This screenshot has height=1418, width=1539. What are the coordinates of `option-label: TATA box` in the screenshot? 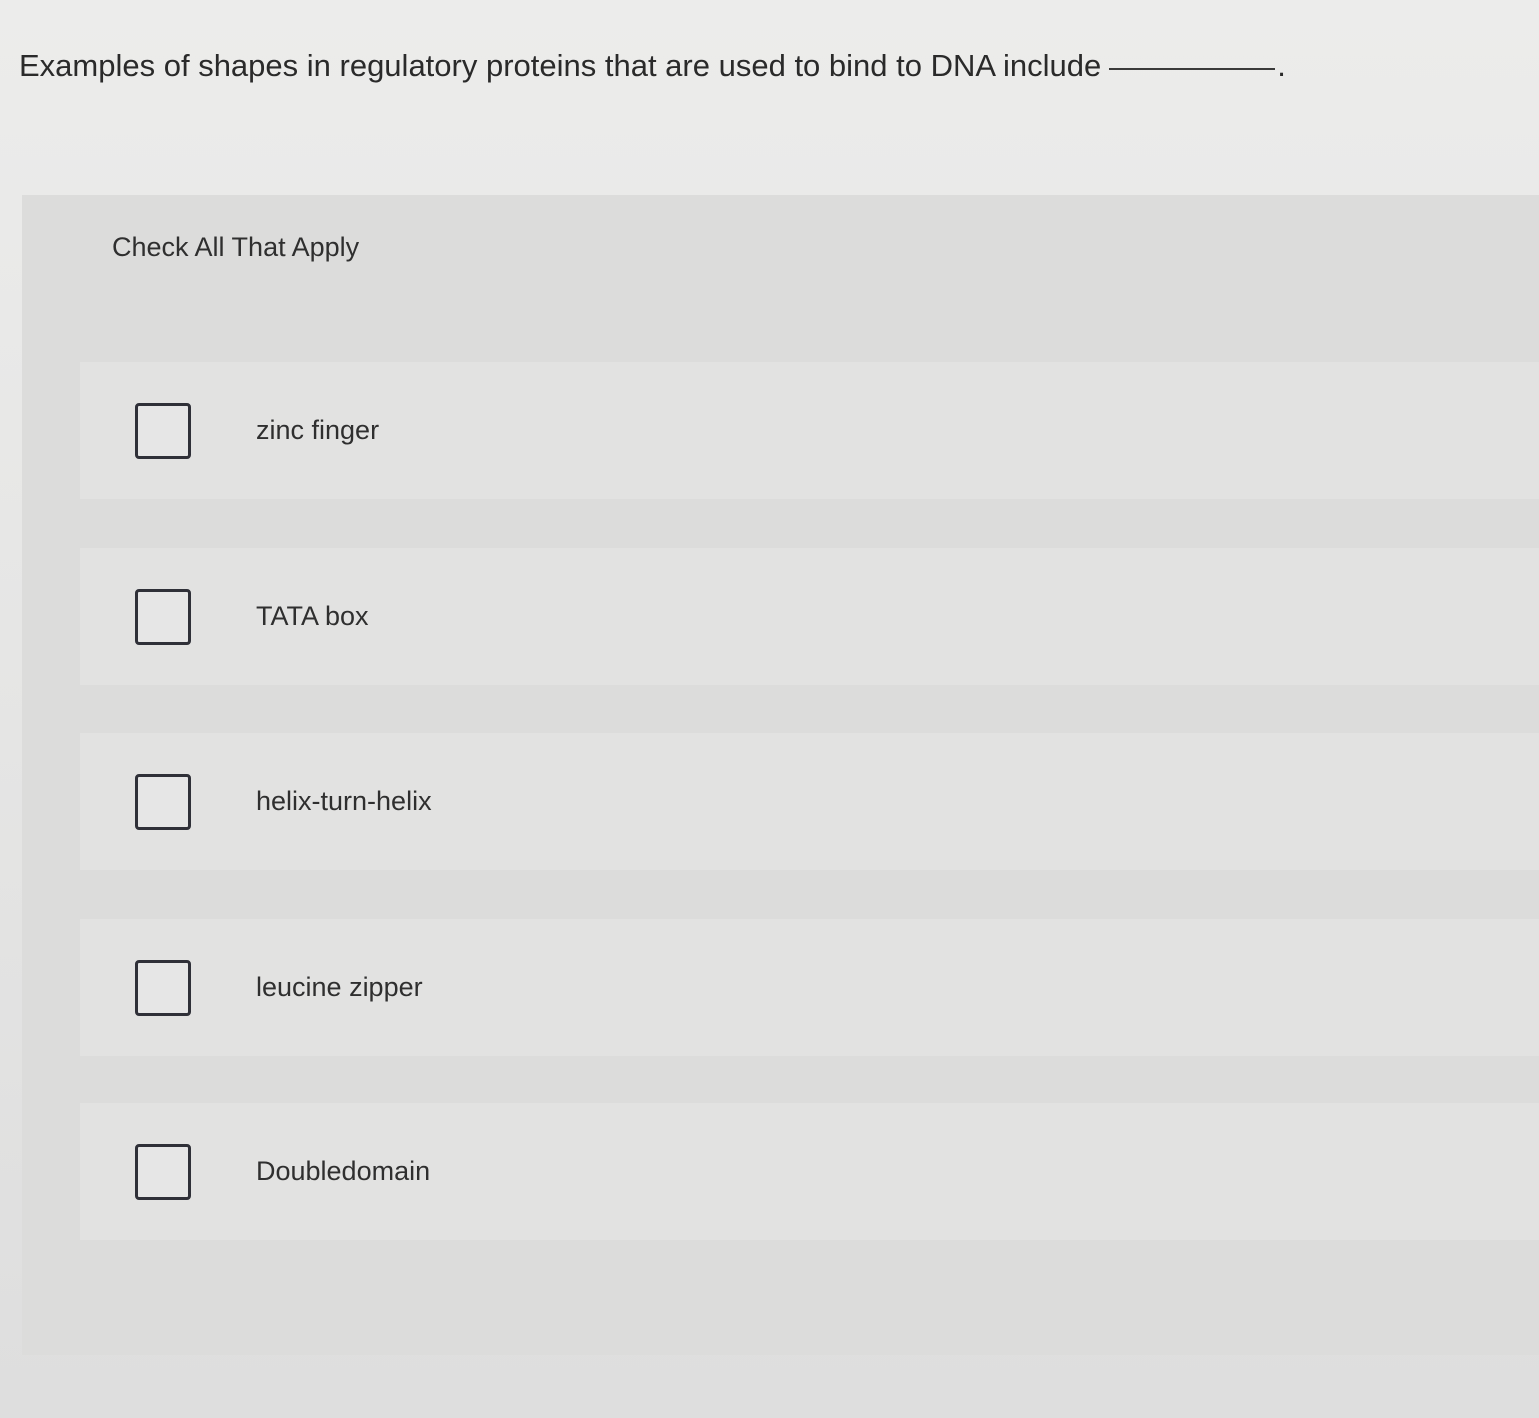 It's located at (312, 616).